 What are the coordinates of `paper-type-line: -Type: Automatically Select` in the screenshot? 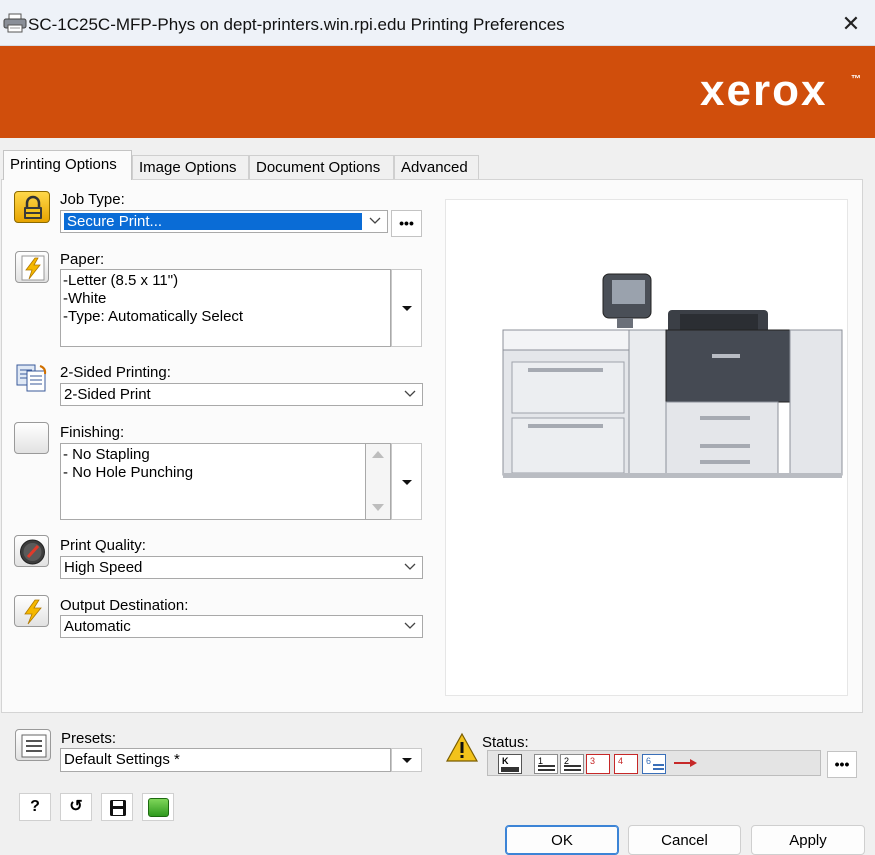 It's located at (153, 316).